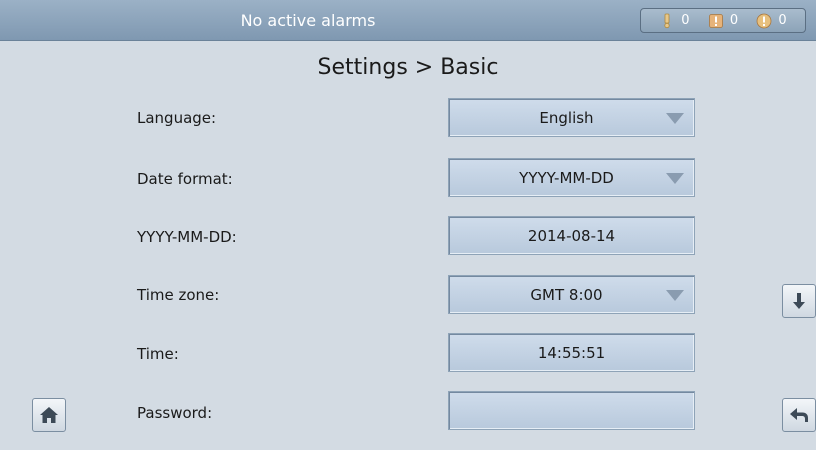 The width and height of the screenshot is (816, 450). Describe the element at coordinates (408, 20) in the screenshot. I see `status-bar: No active alarms 0 0 0` at that location.